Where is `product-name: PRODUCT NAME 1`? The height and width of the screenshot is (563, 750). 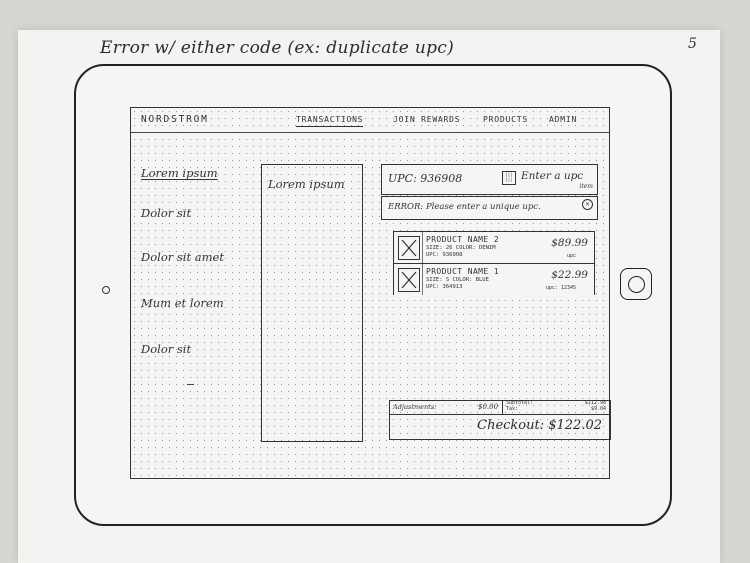
product-name: PRODUCT NAME 1 is located at coordinates (463, 271).